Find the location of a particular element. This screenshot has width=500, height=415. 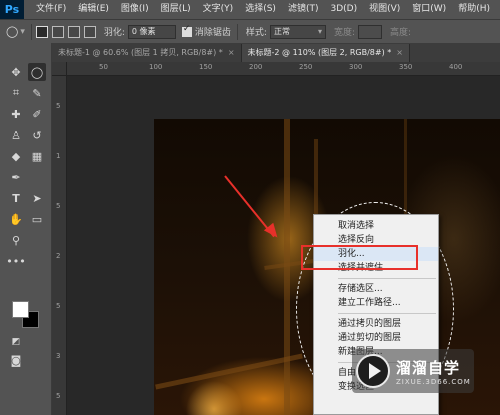

ruler-label: 300 is located at coordinates (356, 67).